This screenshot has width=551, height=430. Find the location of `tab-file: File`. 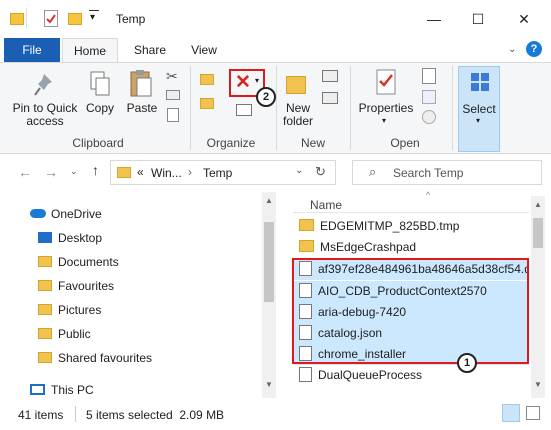

tab-file: File is located at coordinates (32, 50).